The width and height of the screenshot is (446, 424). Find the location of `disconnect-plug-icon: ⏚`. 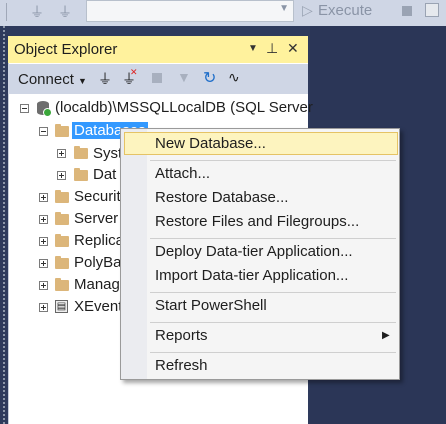

disconnect-plug-icon: ⏚ is located at coordinates (65, 12).